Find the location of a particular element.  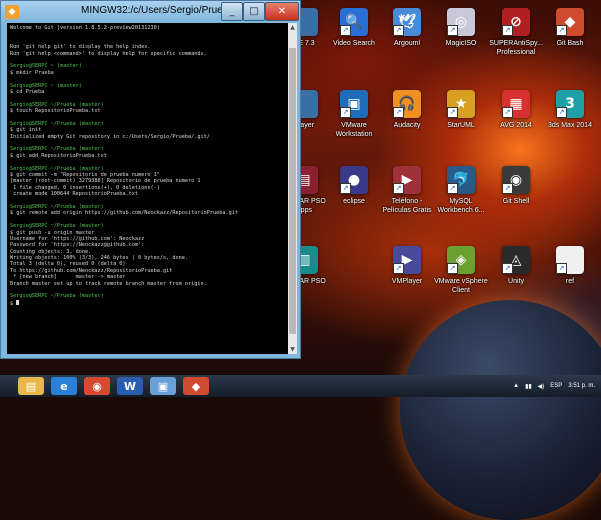

taskbar-git-icon: ◆ is located at coordinates (196, 386).